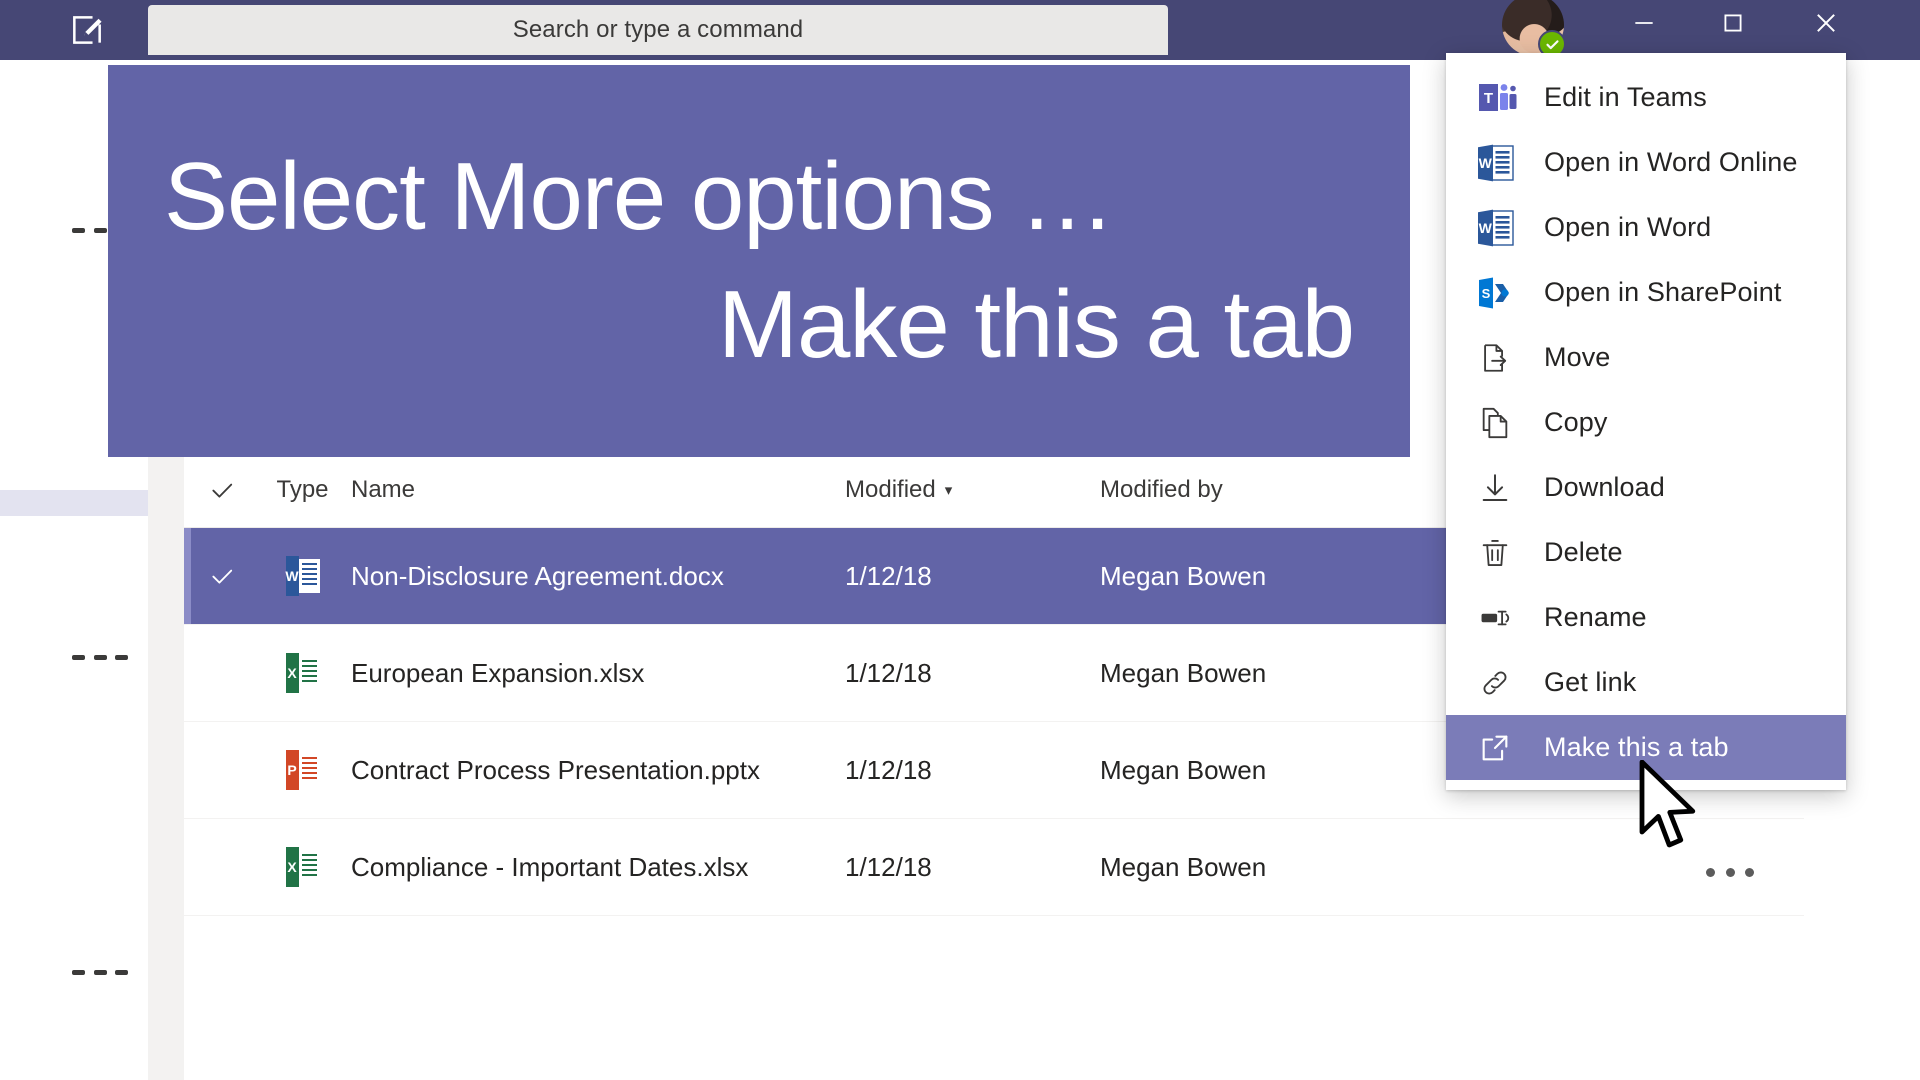 The width and height of the screenshot is (1920, 1080). I want to click on mouse-pointer, so click(1671, 807).